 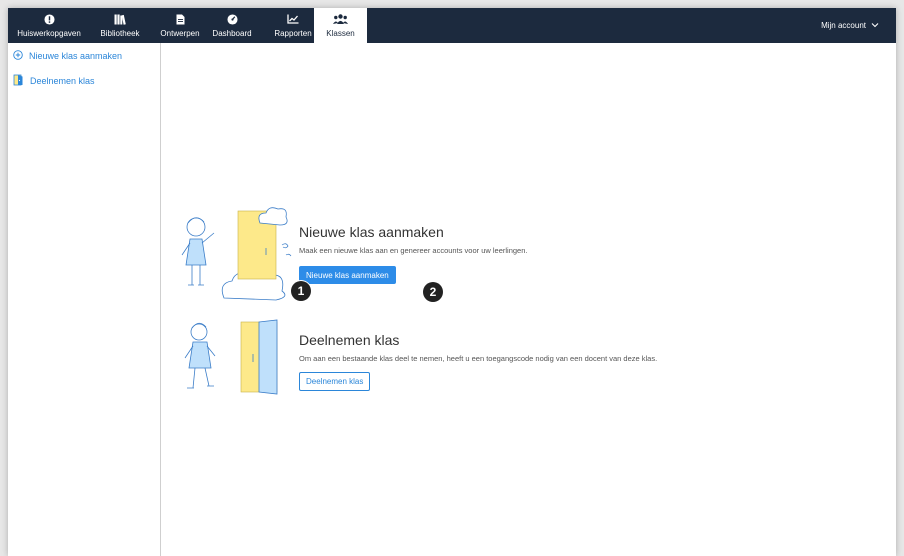 What do you see at coordinates (843, 25) in the screenshot?
I see `account-label: Mijn account` at bounding box center [843, 25].